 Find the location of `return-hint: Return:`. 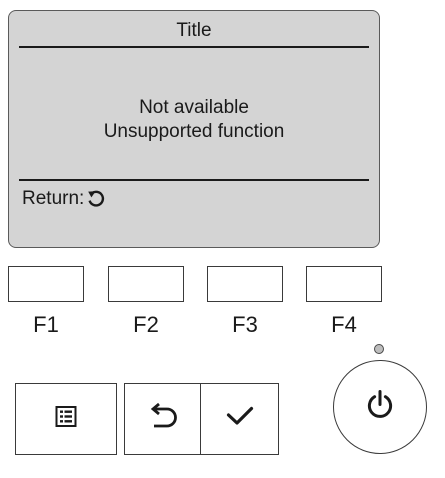

return-hint: Return: is located at coordinates (64, 199).